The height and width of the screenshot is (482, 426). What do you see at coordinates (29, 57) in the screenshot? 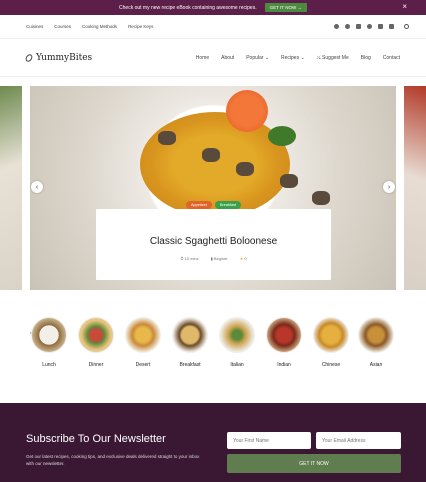
I see `spoon-icon` at bounding box center [29, 57].